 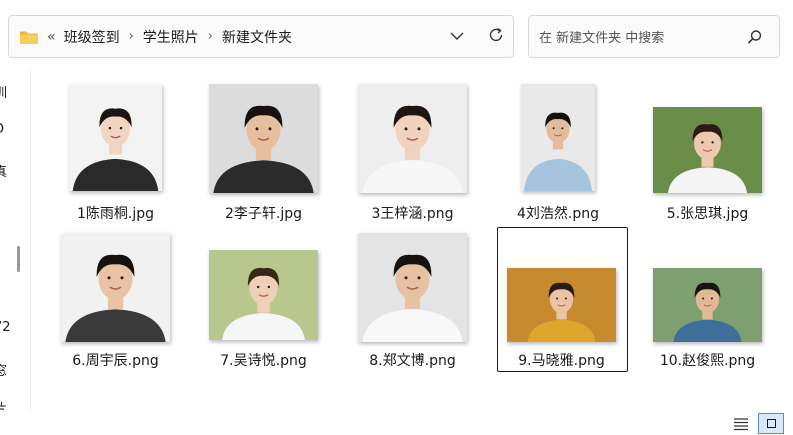 I want to click on search-input, so click(x=639, y=38).